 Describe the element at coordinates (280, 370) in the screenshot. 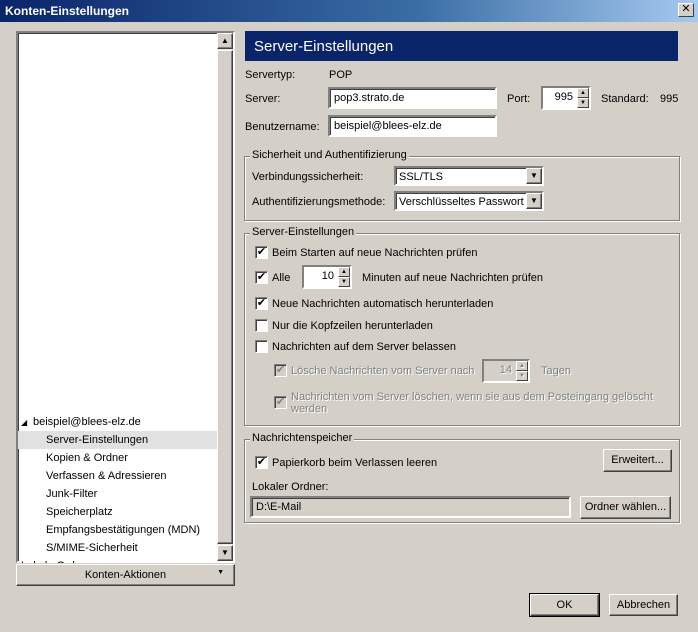

I see `delete-after-checkbox: ✔` at that location.